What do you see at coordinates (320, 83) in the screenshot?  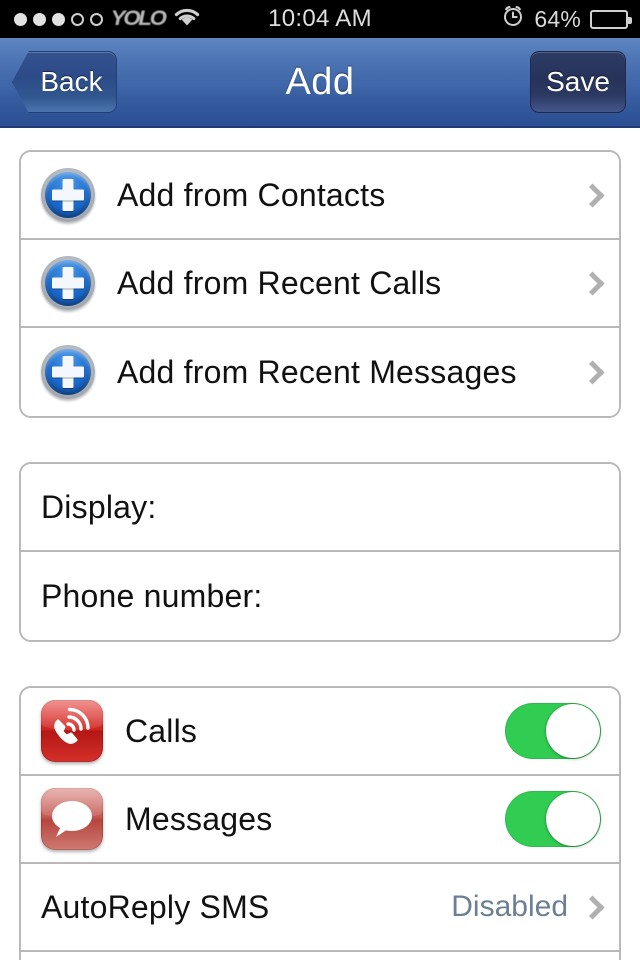 I see `navigation-bar: Back Add Save` at bounding box center [320, 83].